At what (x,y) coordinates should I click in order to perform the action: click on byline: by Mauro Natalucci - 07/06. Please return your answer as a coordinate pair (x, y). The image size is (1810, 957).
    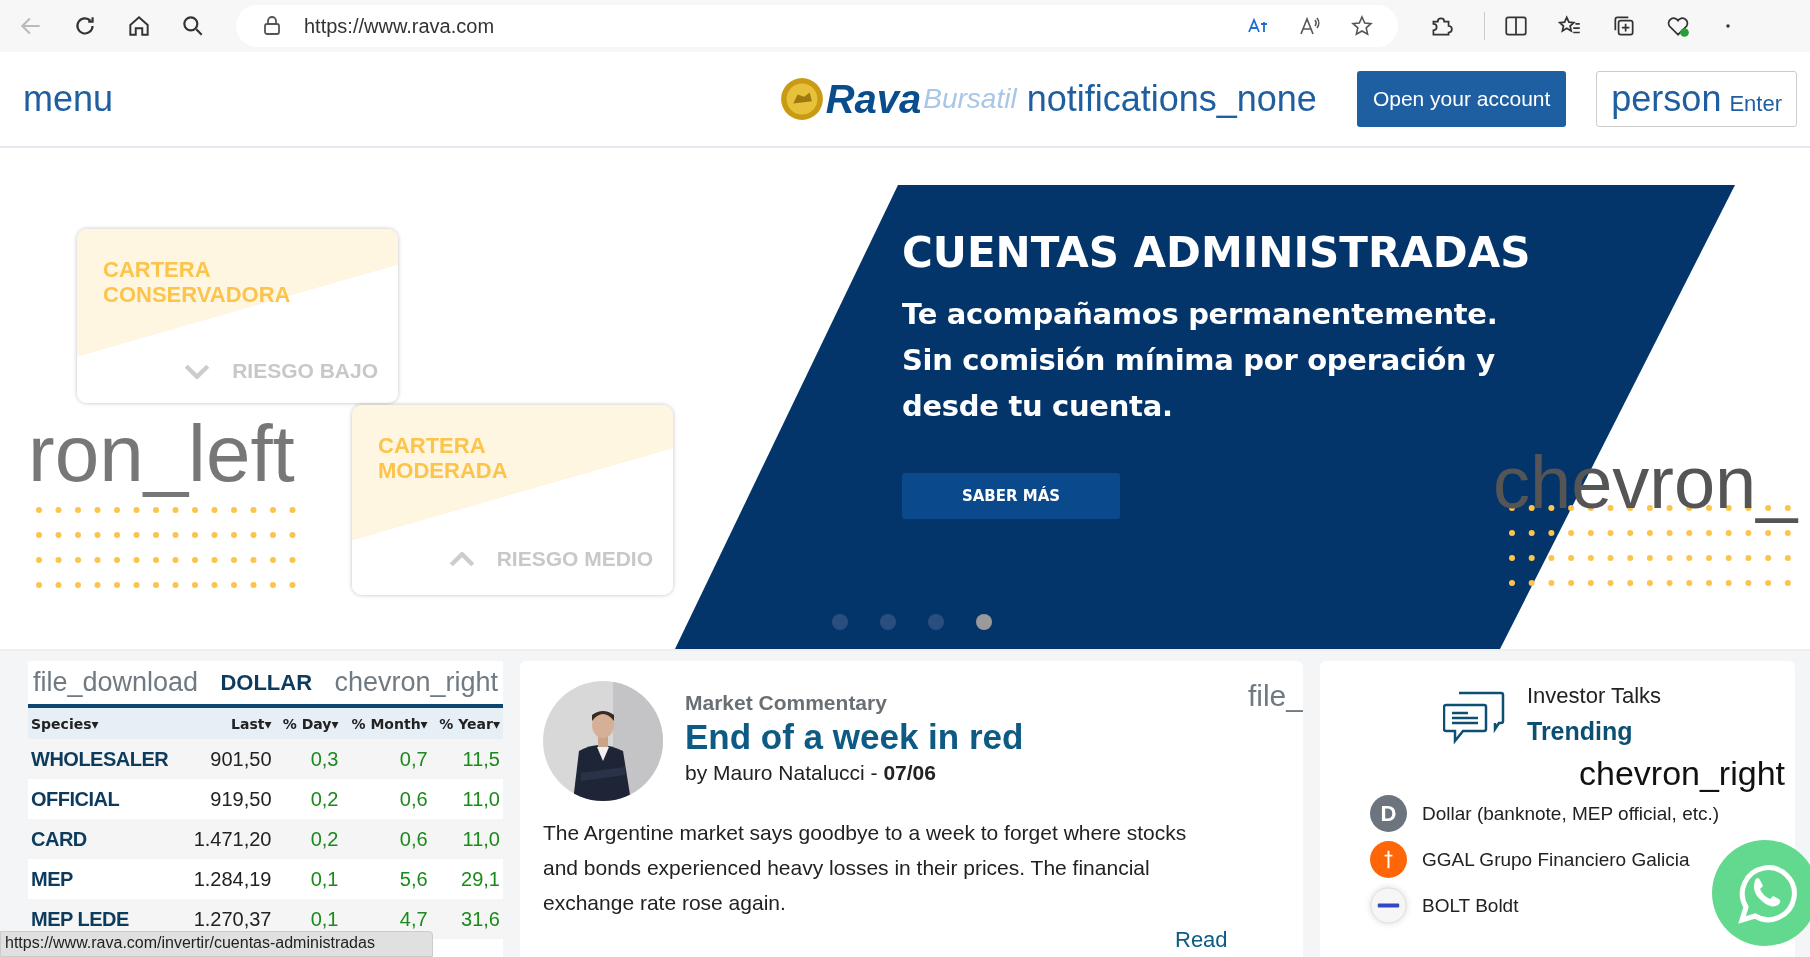
    Looking at the image, I should click on (811, 773).